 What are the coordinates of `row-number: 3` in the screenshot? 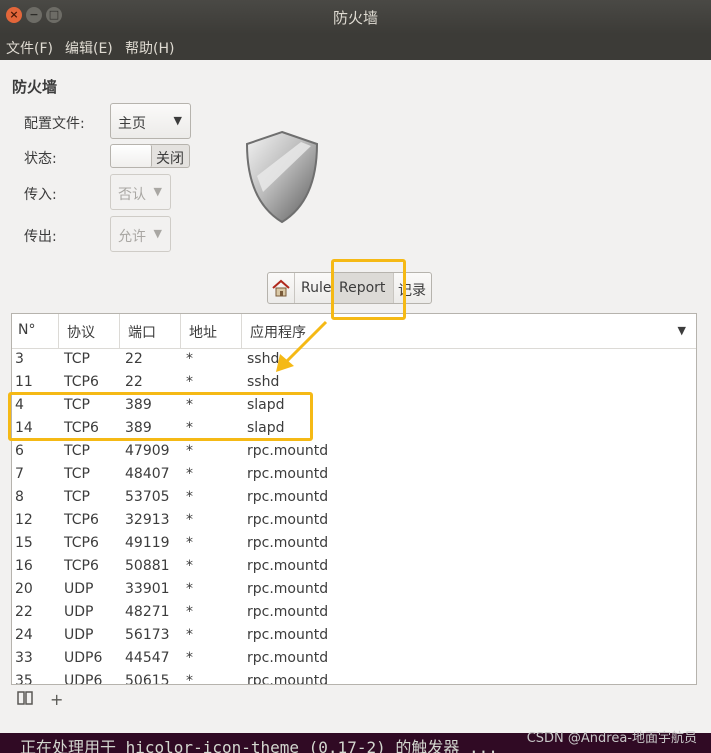 It's located at (19, 359).